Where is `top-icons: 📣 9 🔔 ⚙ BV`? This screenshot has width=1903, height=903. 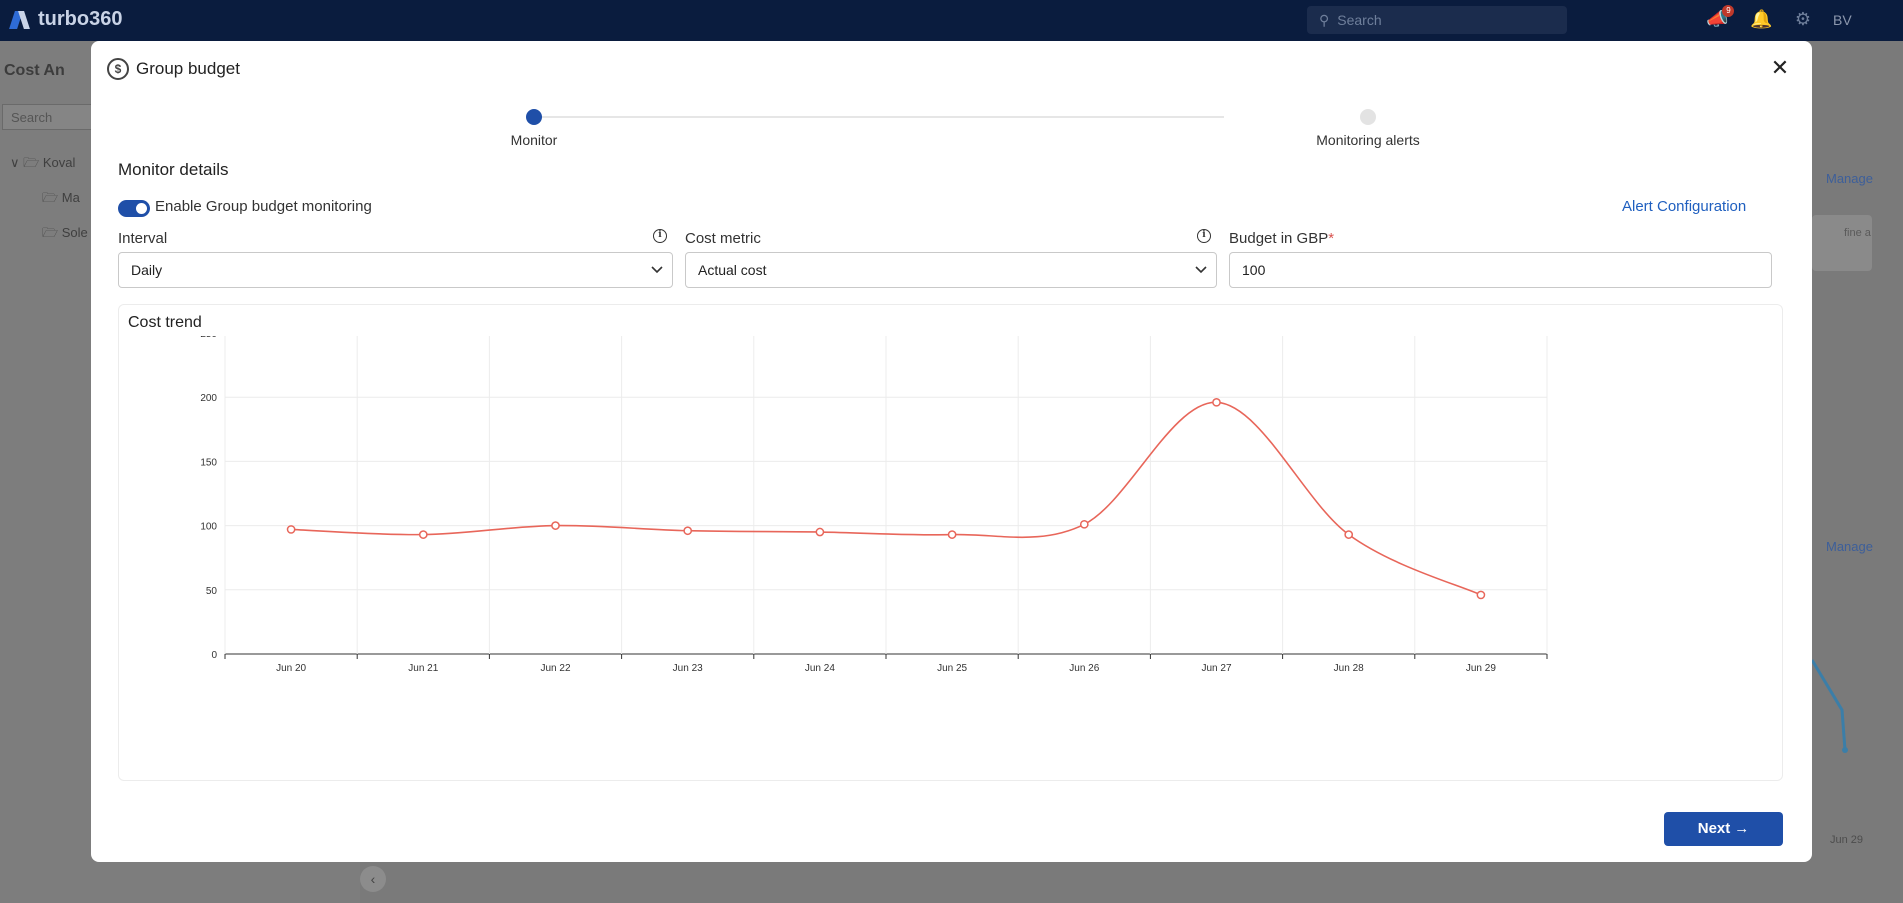
top-icons: 📣 9 🔔 ⚙ BV is located at coordinates (1779, 17).